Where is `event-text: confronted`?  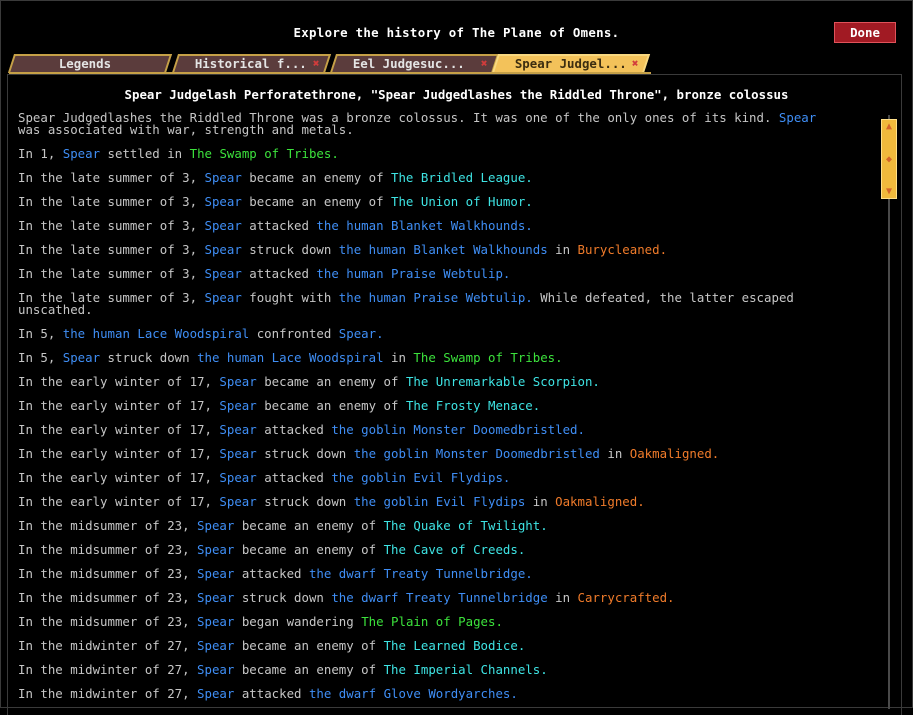
event-text: confronted is located at coordinates (294, 333).